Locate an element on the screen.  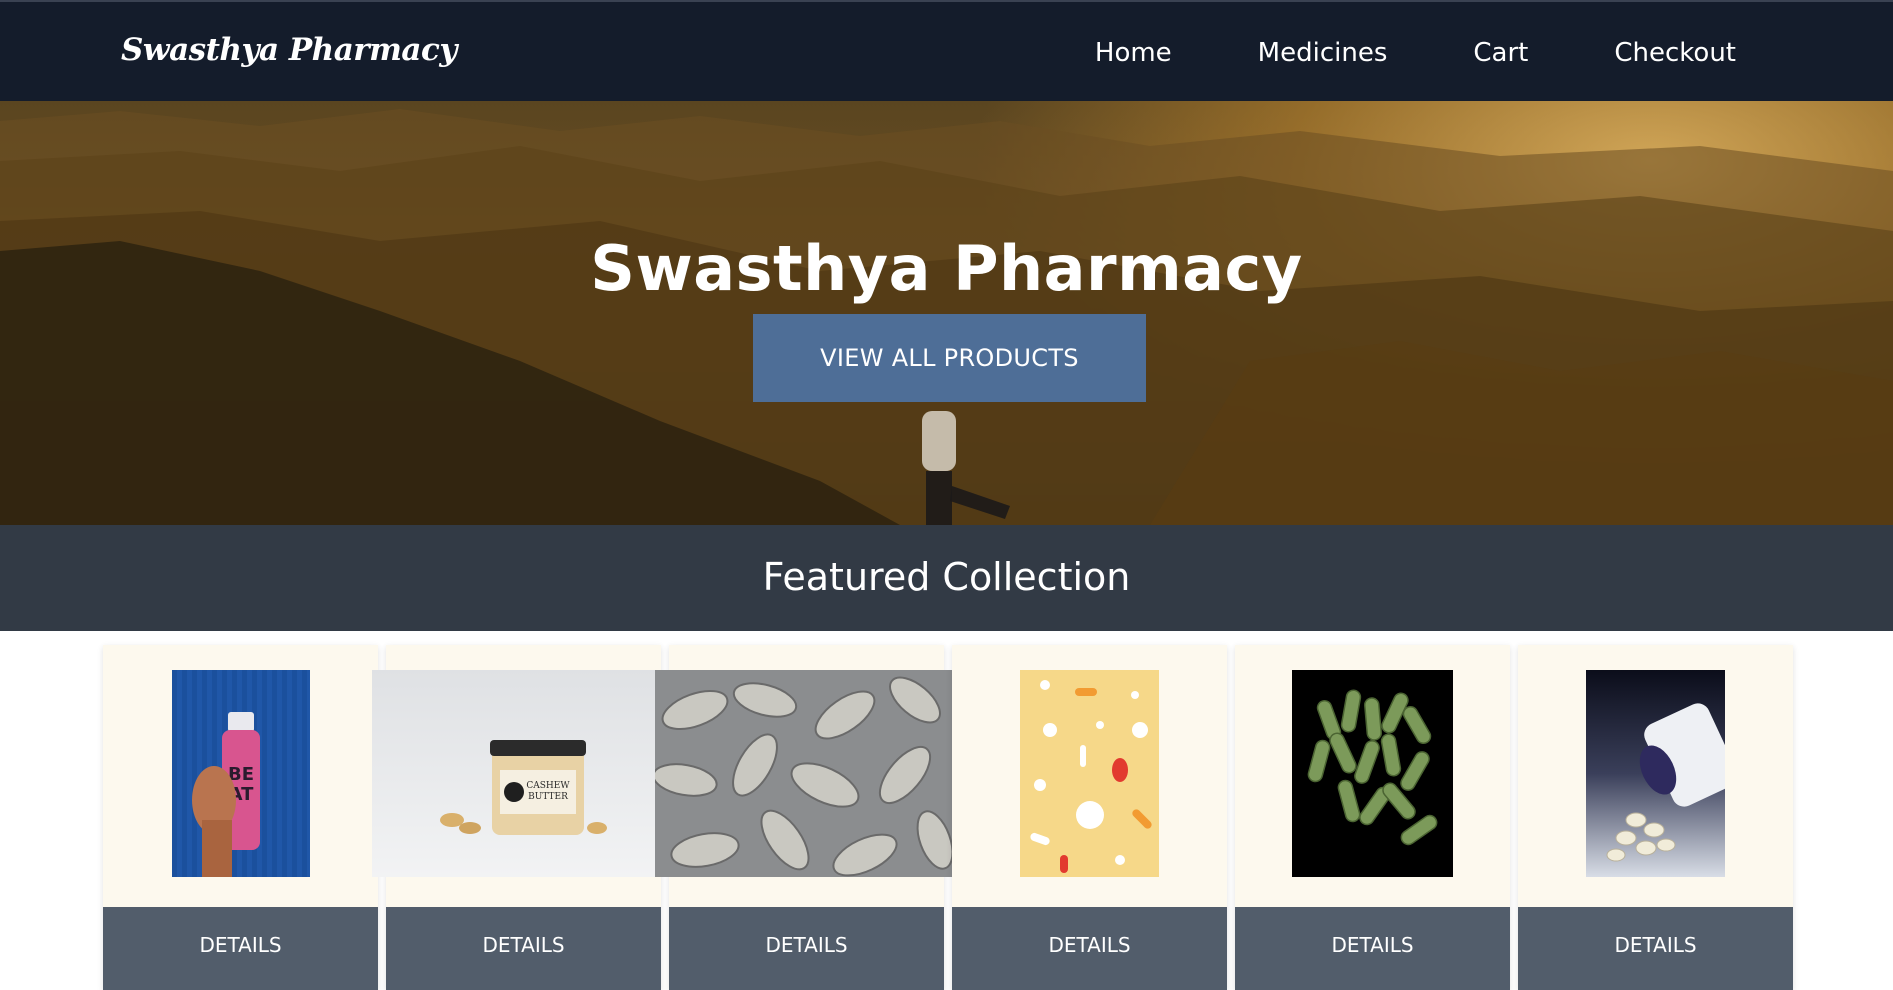
featured-collection-bar: Featured Collection is located at coordinates (946, 578).